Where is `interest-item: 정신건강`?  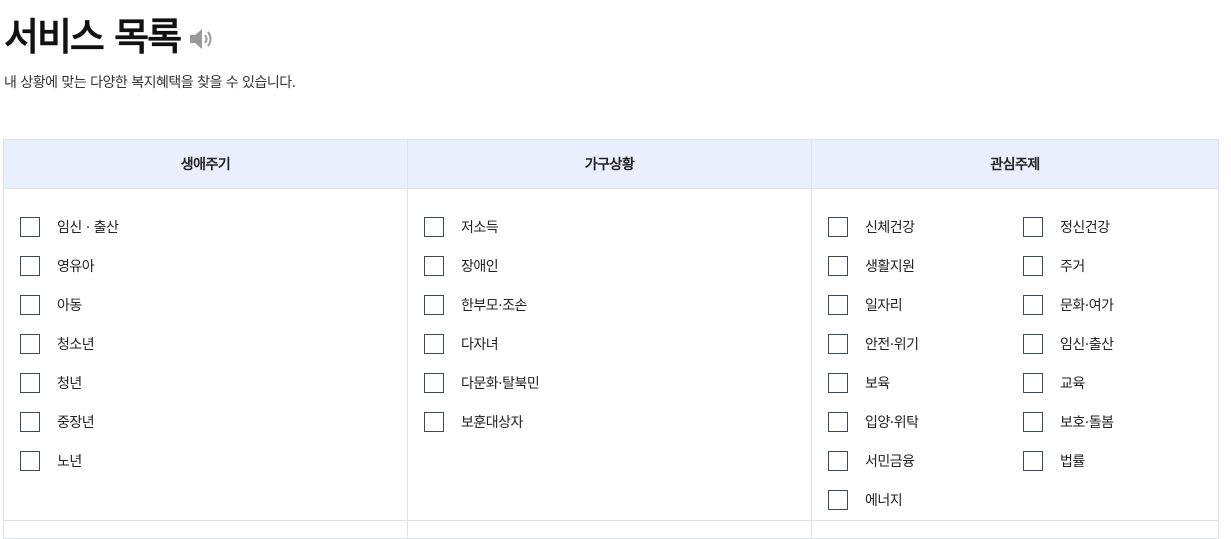
interest-item: 정신건강 is located at coordinates (1120, 236).